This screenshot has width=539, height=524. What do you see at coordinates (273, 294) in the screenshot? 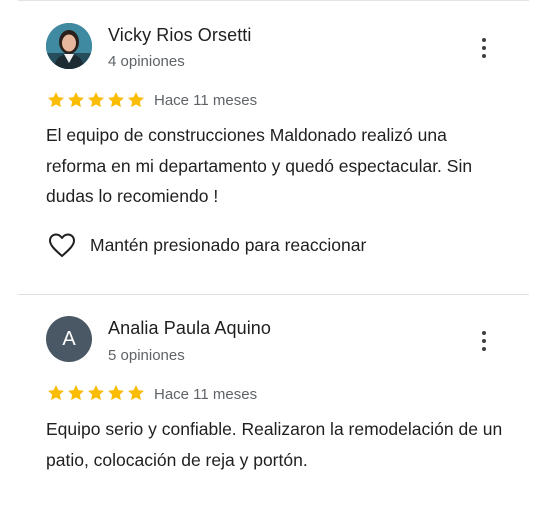
I see `review-divider` at bounding box center [273, 294].